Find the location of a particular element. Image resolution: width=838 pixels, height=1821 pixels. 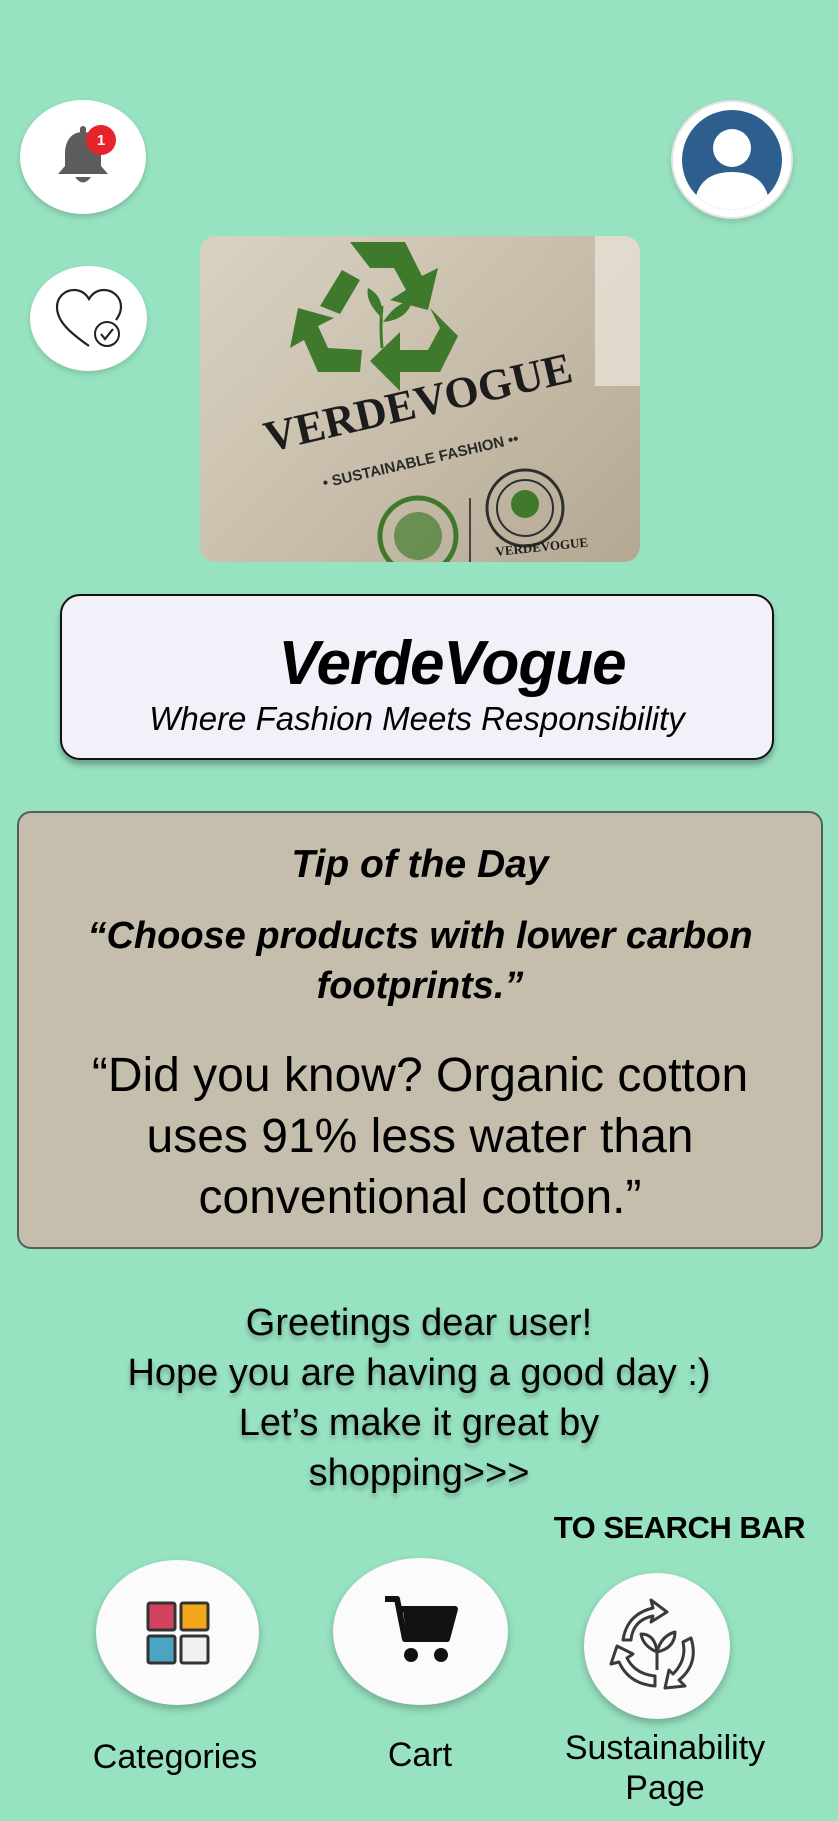

profile-button is located at coordinates (732, 159).